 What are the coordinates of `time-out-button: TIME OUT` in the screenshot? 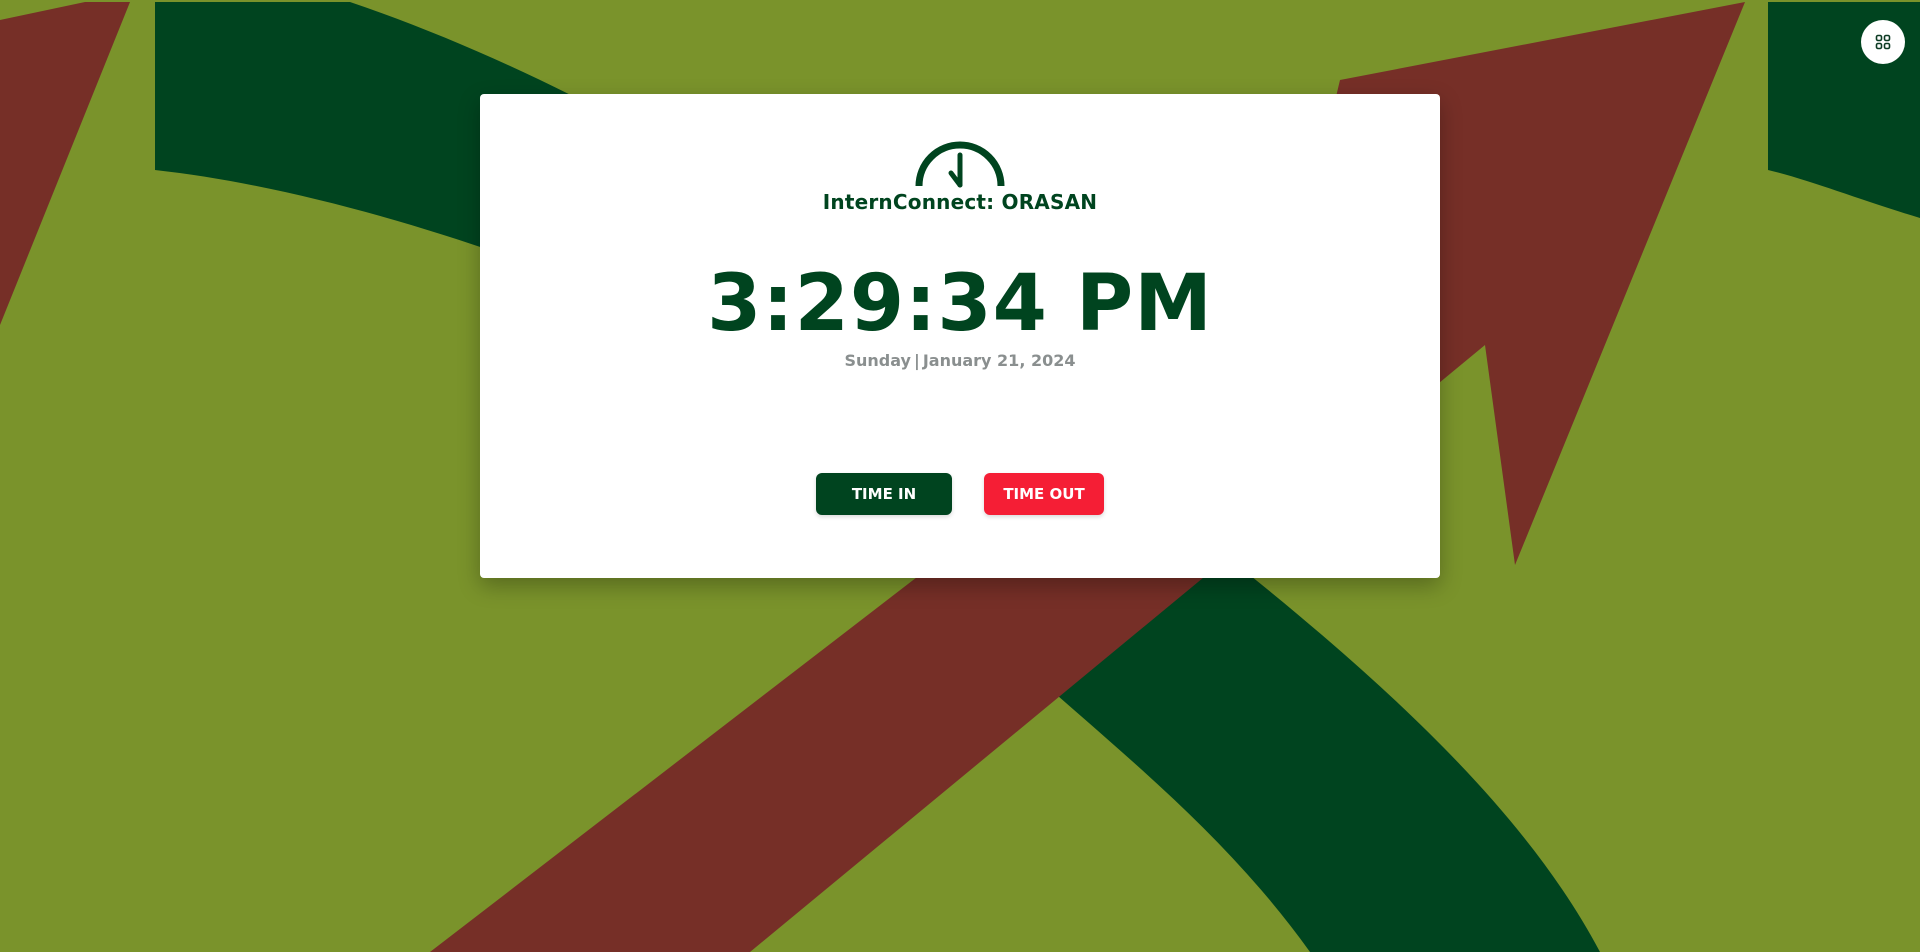 It's located at (1044, 494).